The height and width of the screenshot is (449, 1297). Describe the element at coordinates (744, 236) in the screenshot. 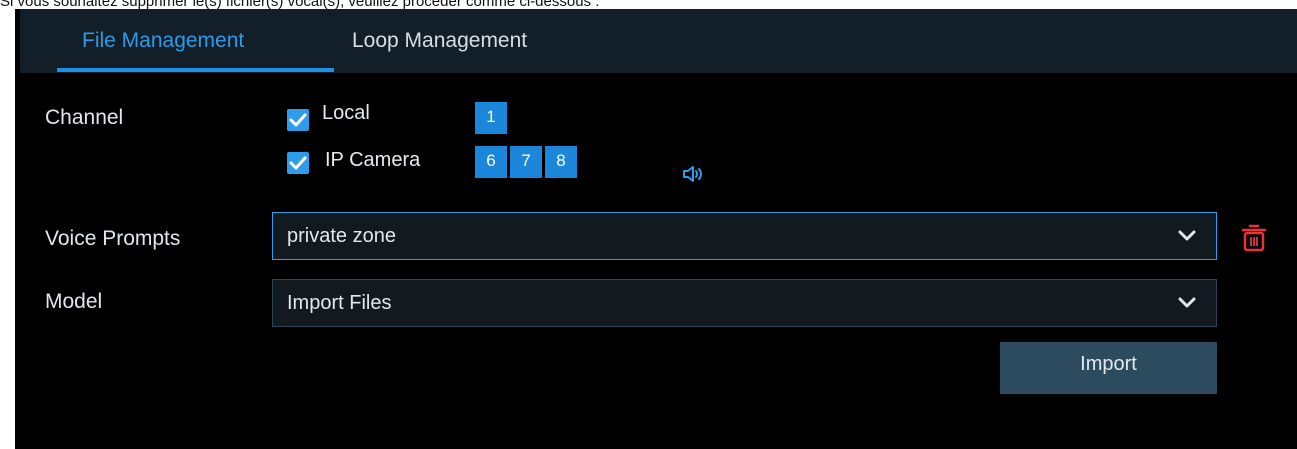

I see `voice-prompts-select: private zone` at that location.